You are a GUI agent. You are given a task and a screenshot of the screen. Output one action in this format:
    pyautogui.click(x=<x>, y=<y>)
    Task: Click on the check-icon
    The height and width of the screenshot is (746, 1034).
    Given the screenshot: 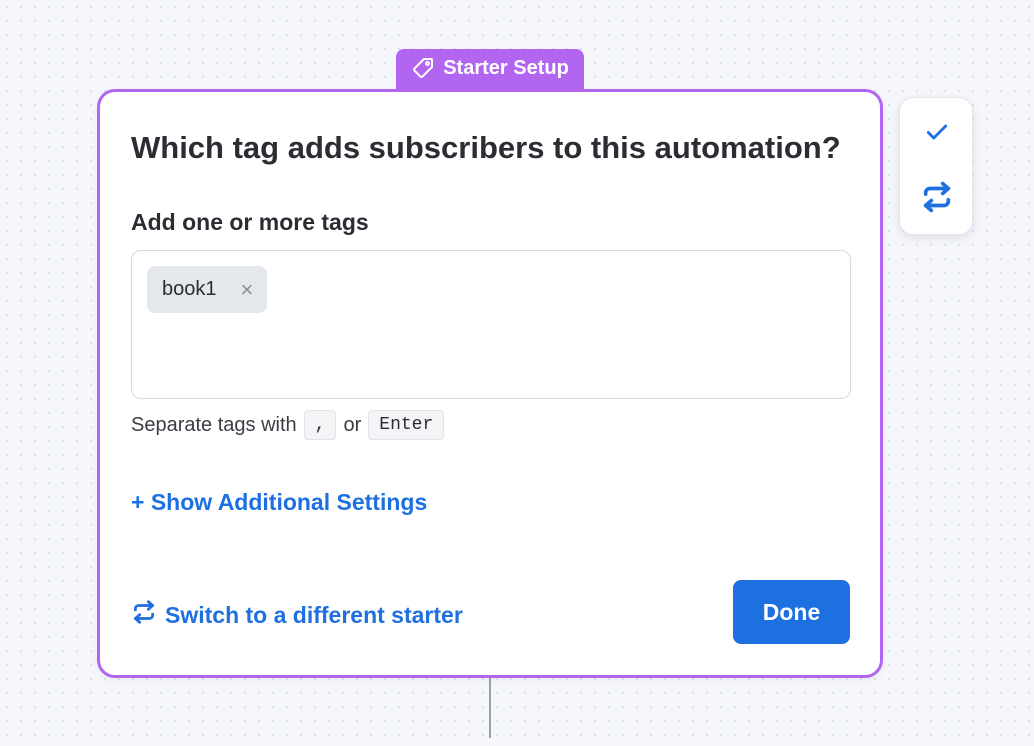 What is the action you would take?
    pyautogui.click(x=937, y=134)
    